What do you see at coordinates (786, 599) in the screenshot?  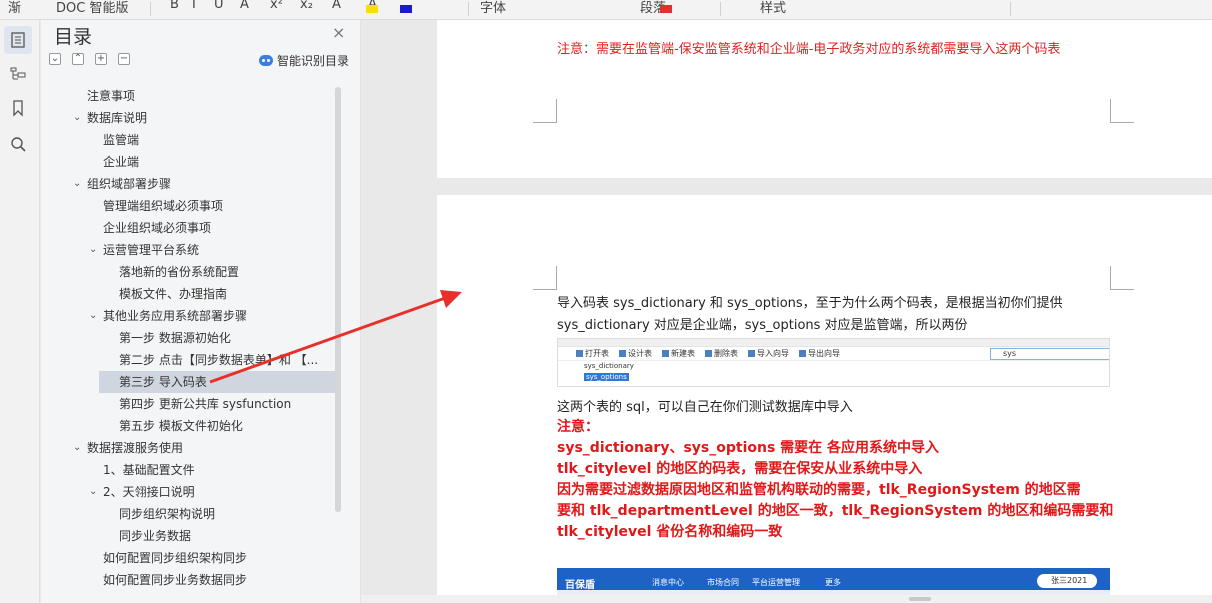 I see `horizontal-scrollbar` at bounding box center [786, 599].